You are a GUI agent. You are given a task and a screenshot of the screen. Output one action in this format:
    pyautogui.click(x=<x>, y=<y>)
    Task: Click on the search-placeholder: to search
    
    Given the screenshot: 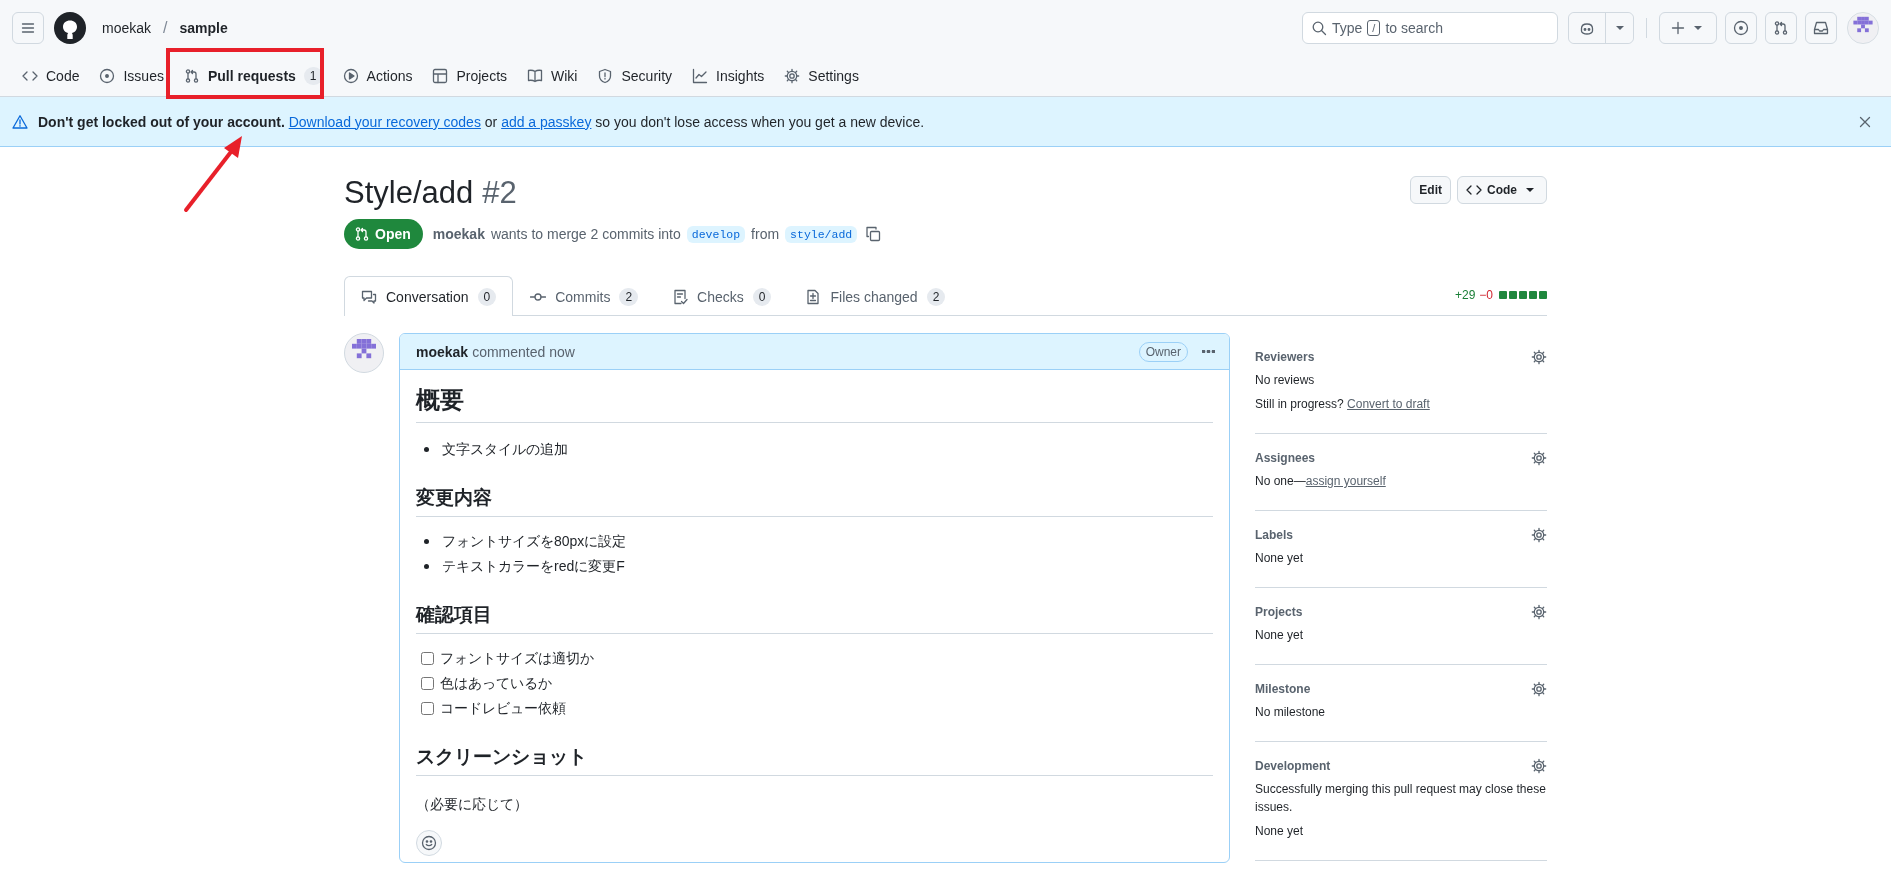 What is the action you would take?
    pyautogui.click(x=1414, y=28)
    